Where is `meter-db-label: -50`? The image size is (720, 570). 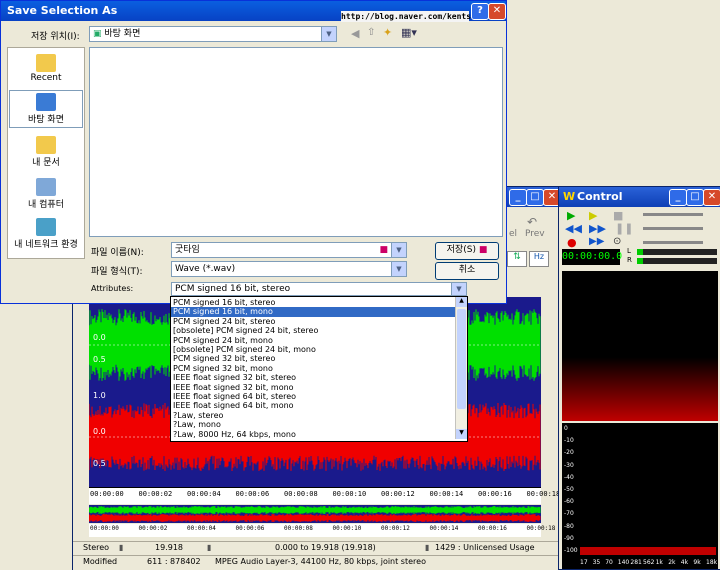
meter-db-label: -50 is located at coordinates (569, 489).